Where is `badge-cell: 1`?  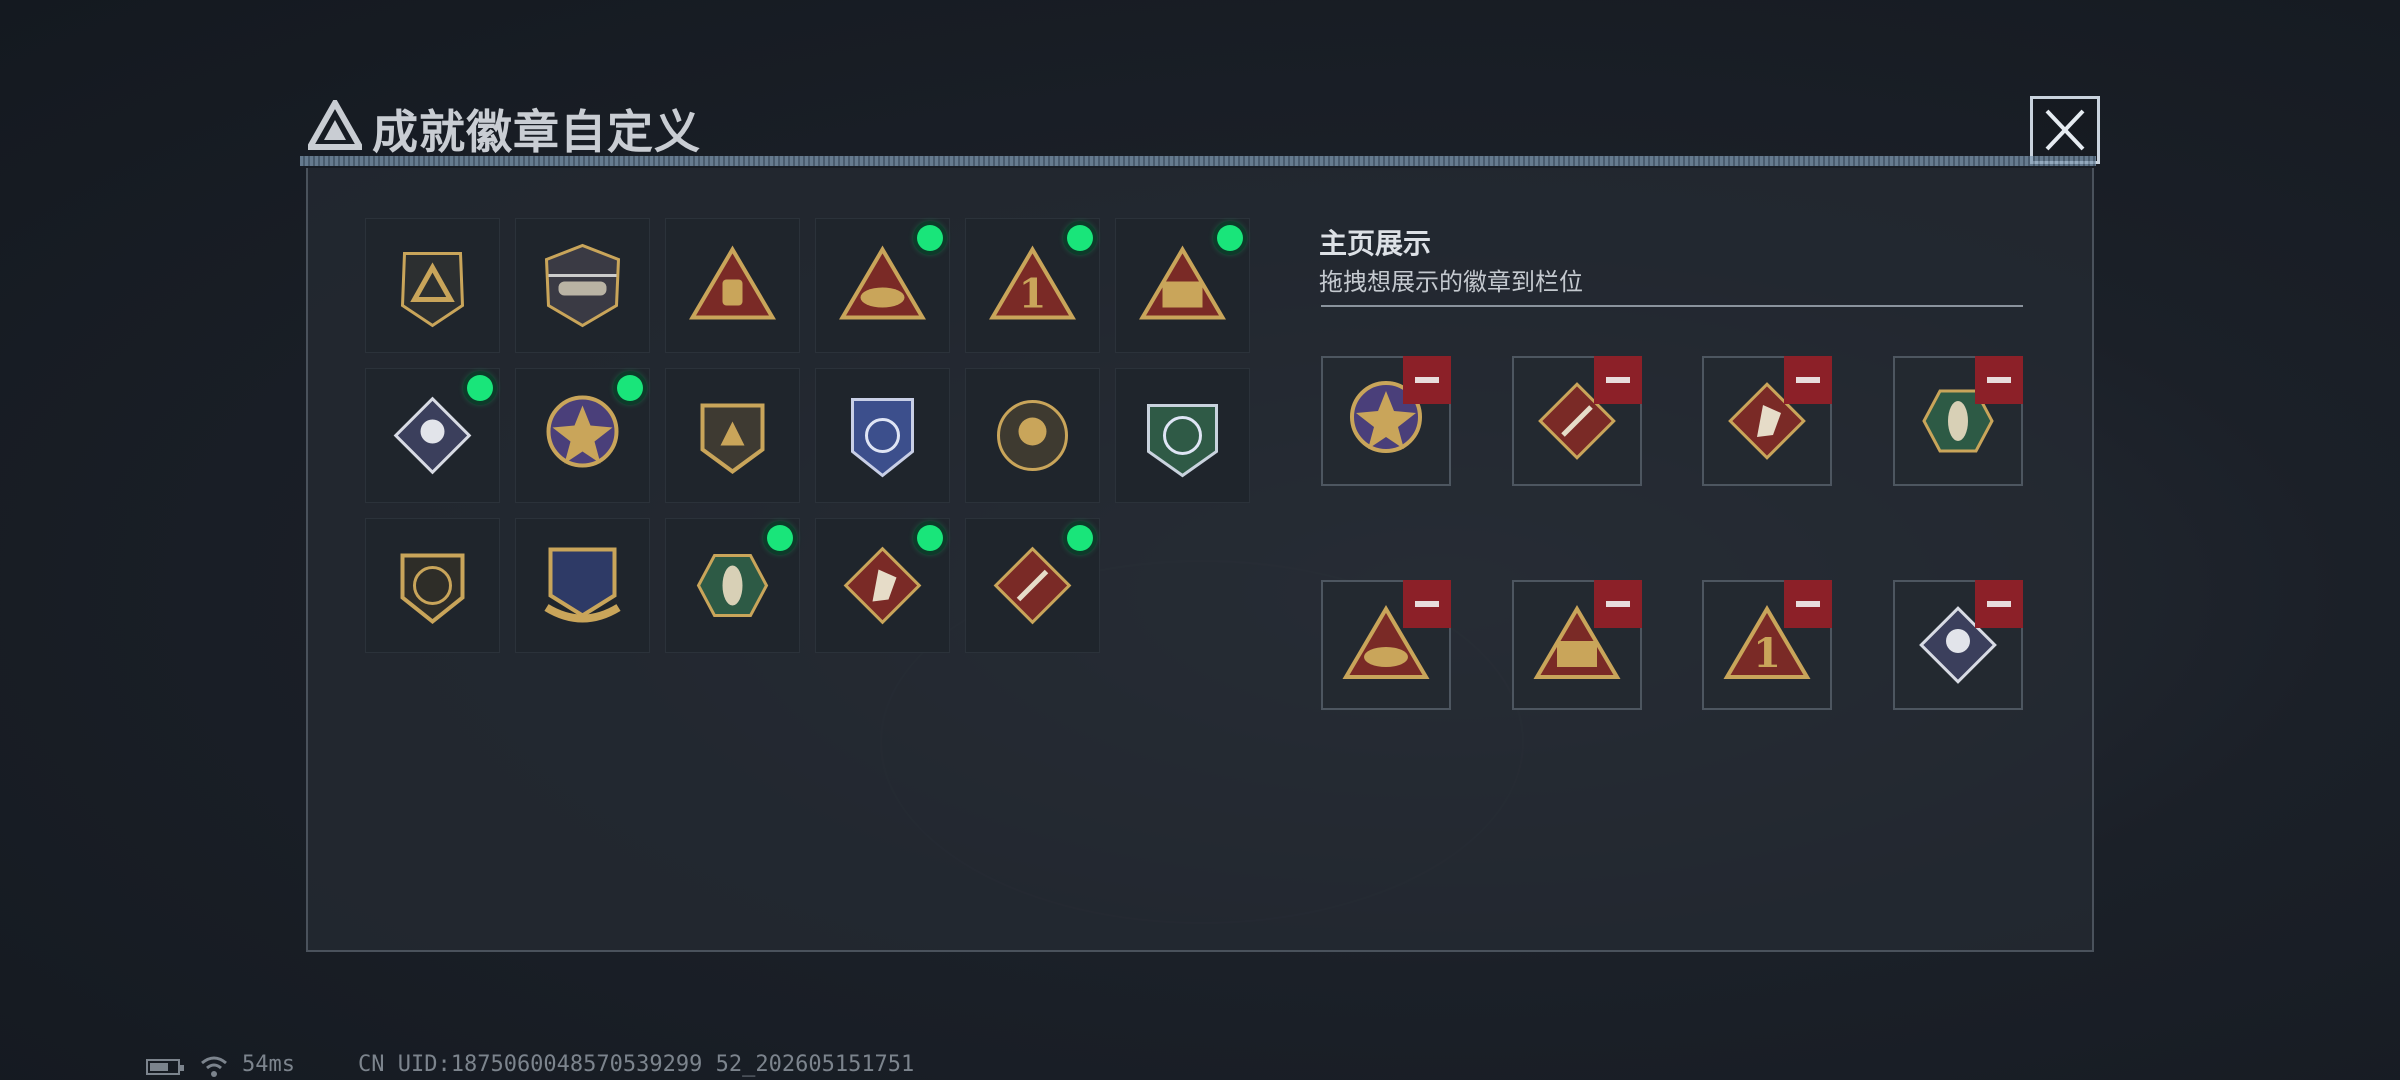 badge-cell: 1 is located at coordinates (1032, 285).